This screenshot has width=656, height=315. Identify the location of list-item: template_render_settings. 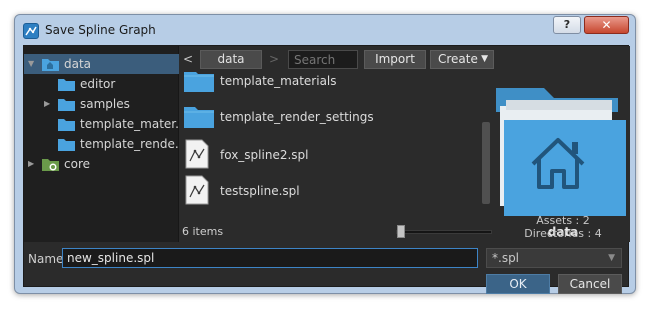
(332, 118).